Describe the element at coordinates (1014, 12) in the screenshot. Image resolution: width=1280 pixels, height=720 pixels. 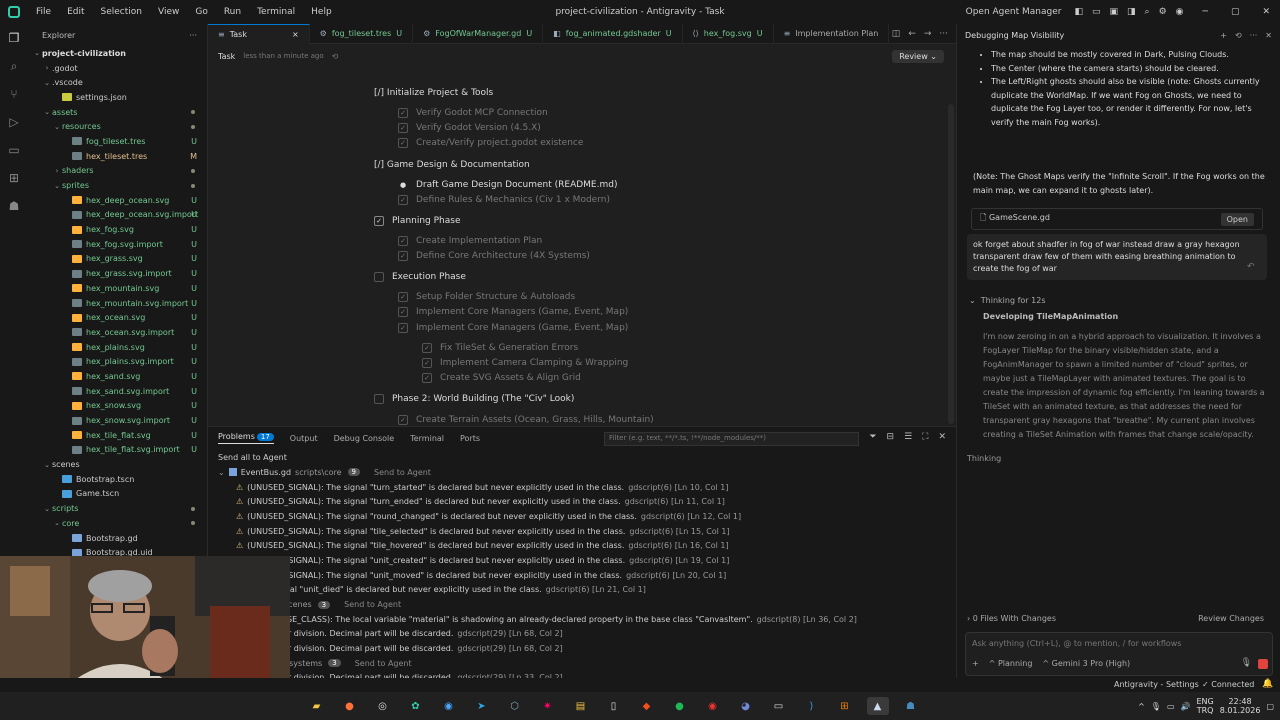
I see `open-agent-manager-button: Open Agent Manager` at that location.